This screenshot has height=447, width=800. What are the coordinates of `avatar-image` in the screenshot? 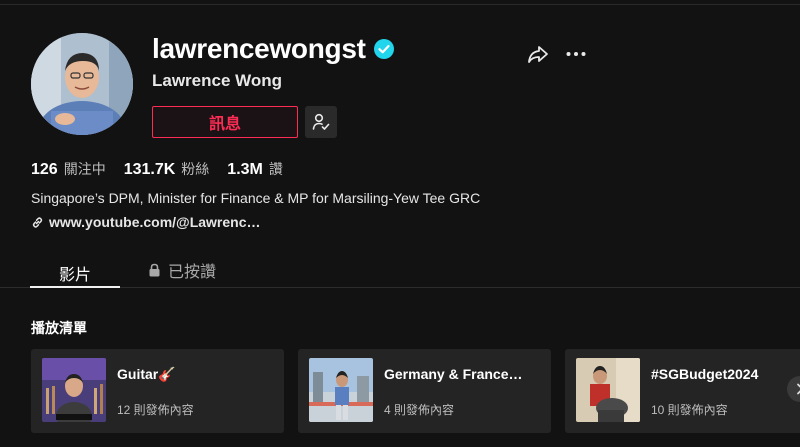 It's located at (82, 84).